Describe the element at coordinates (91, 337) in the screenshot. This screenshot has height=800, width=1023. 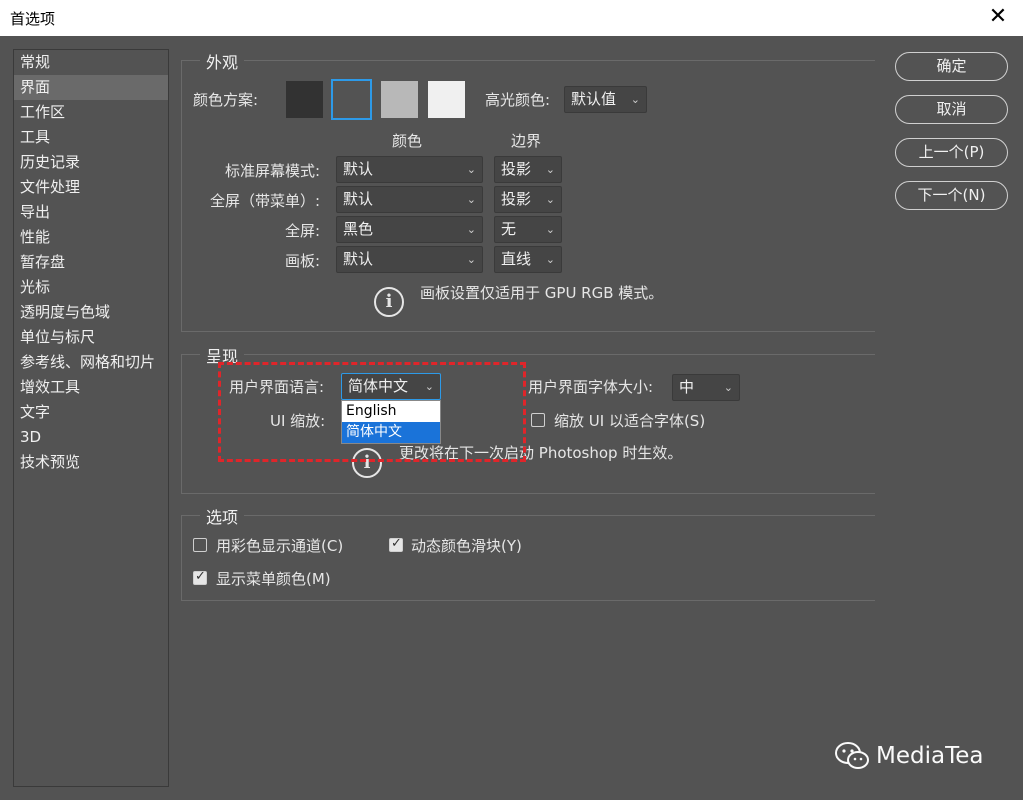
I see `sidebar-item-units-rulers: 单位与标尺` at that location.